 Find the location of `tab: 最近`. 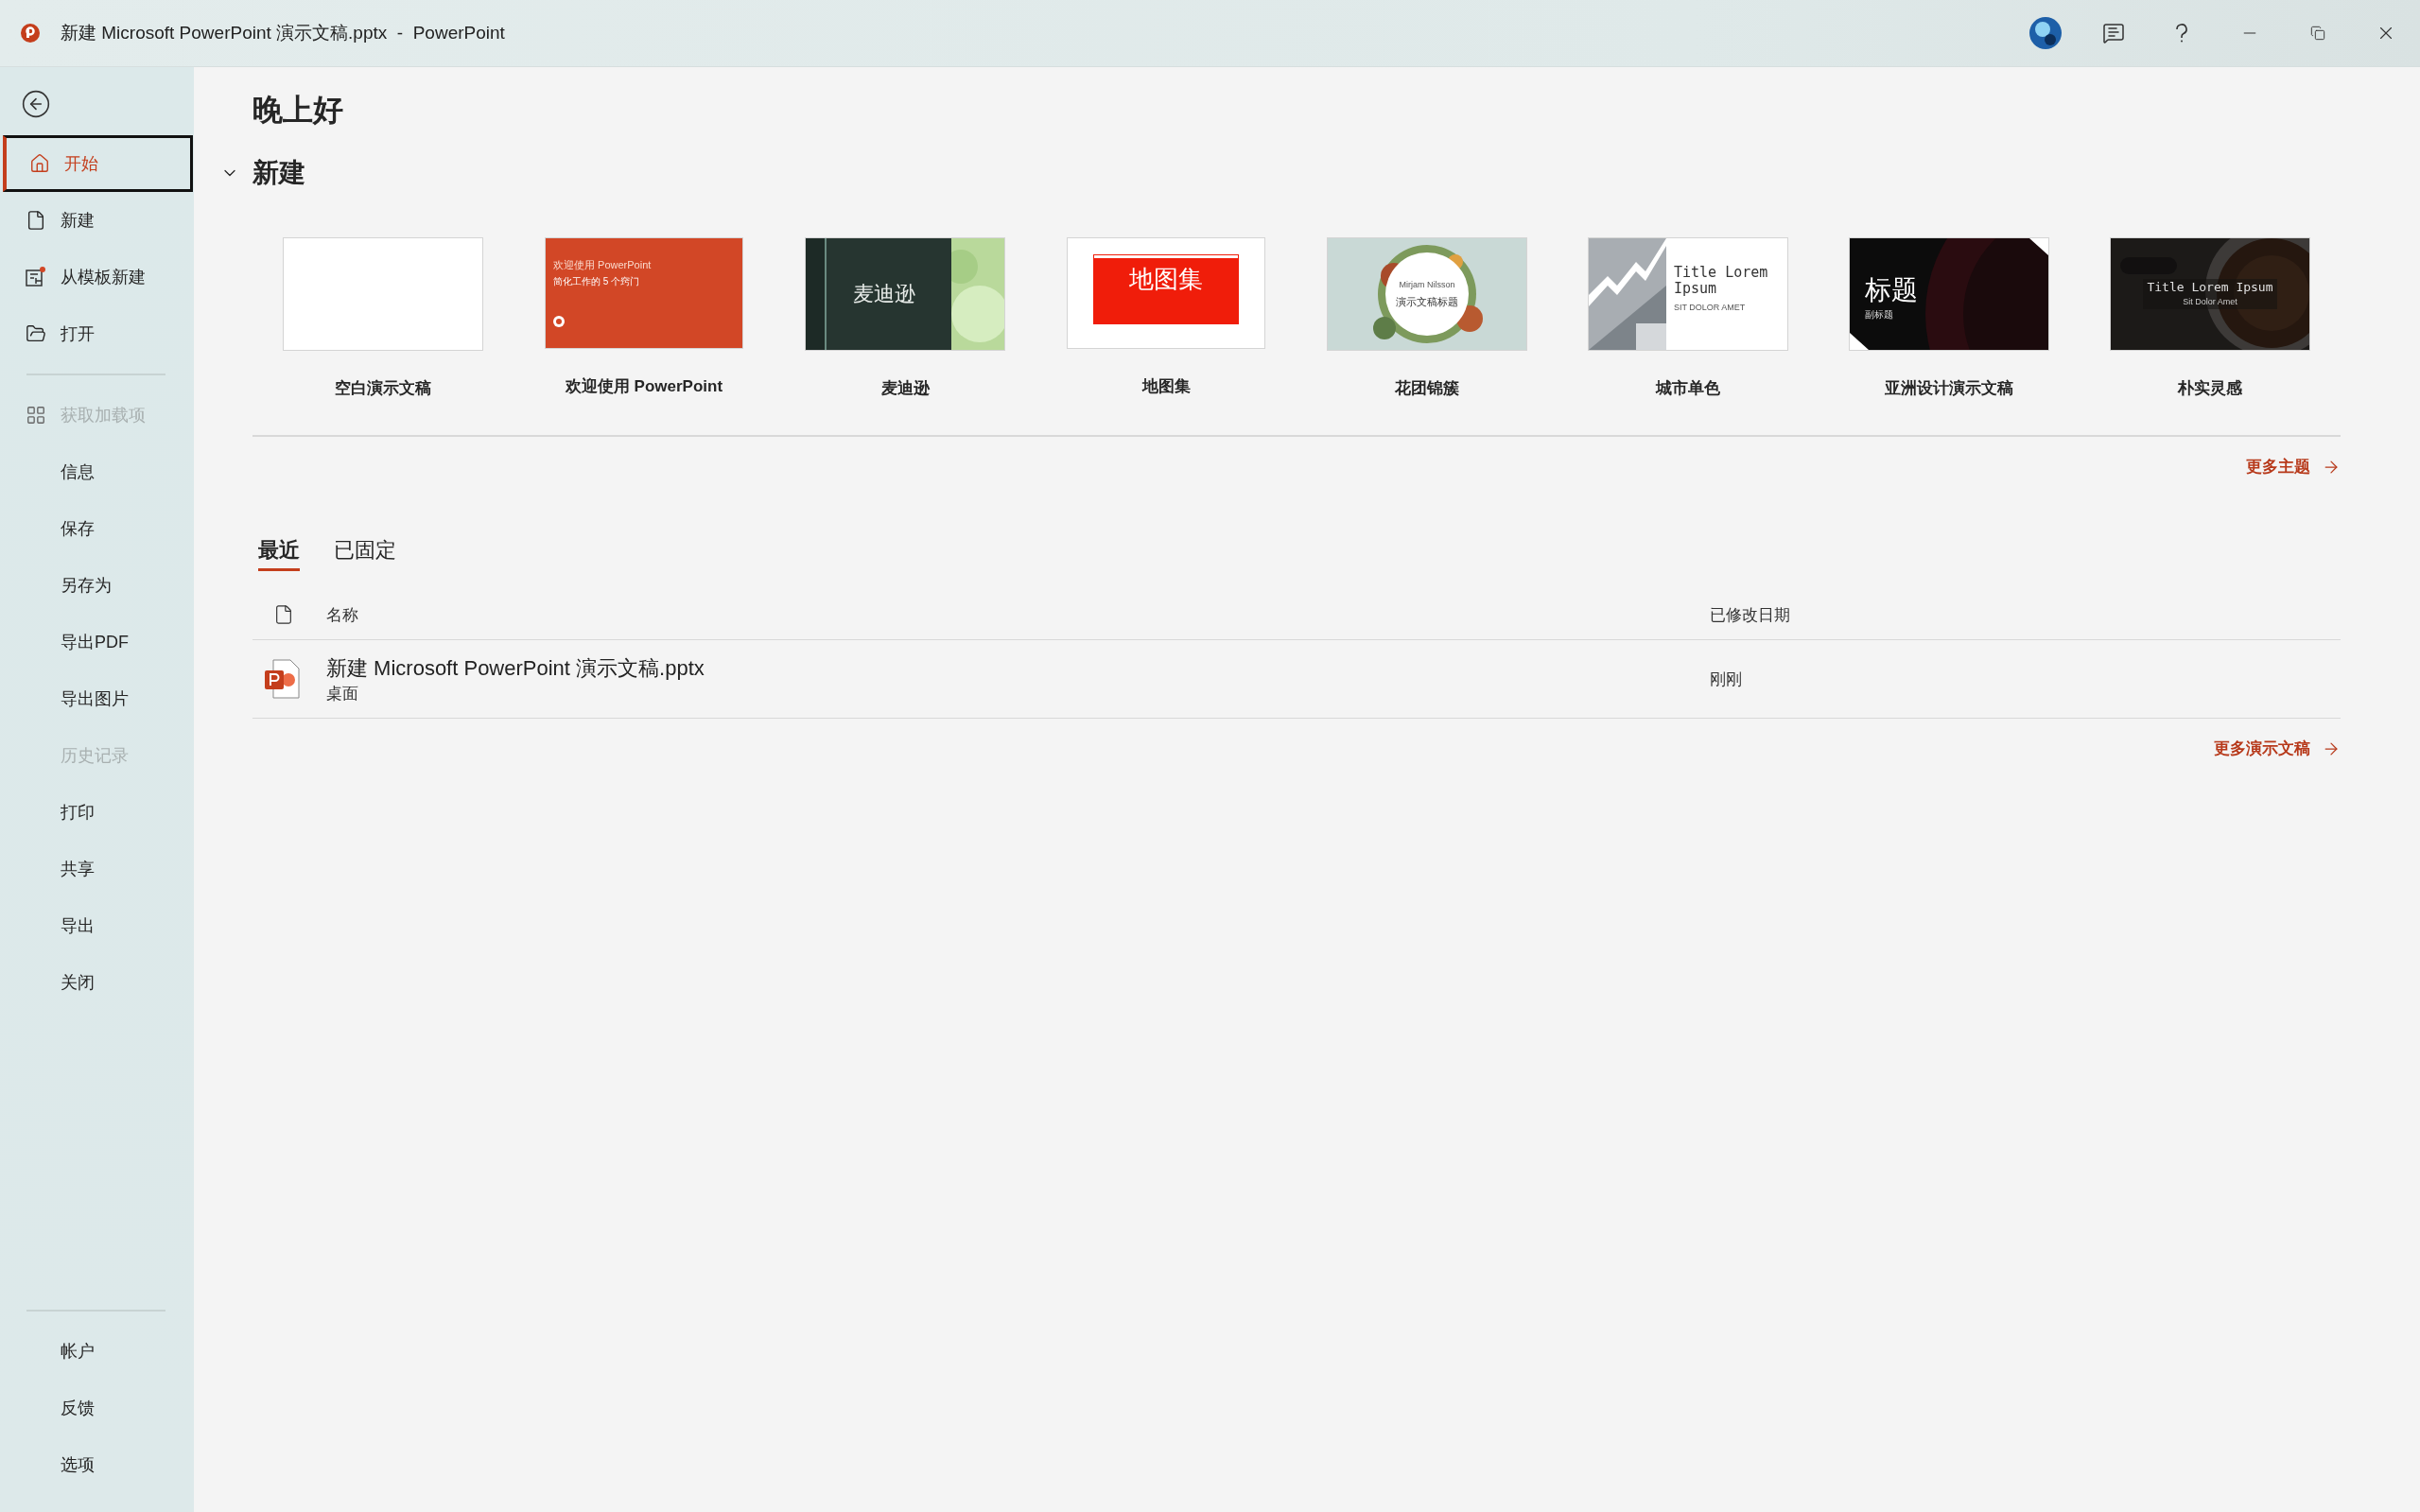

tab: 最近 is located at coordinates (279, 554).